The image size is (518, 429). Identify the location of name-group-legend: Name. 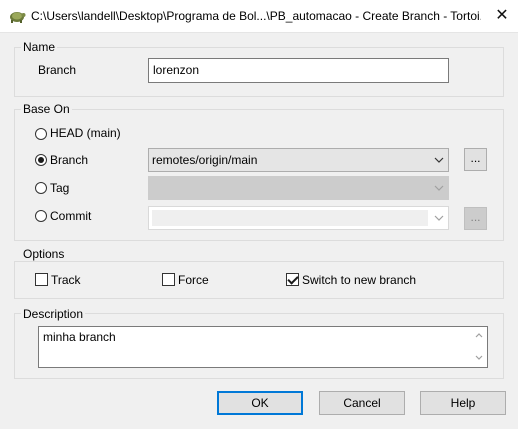
(39, 47).